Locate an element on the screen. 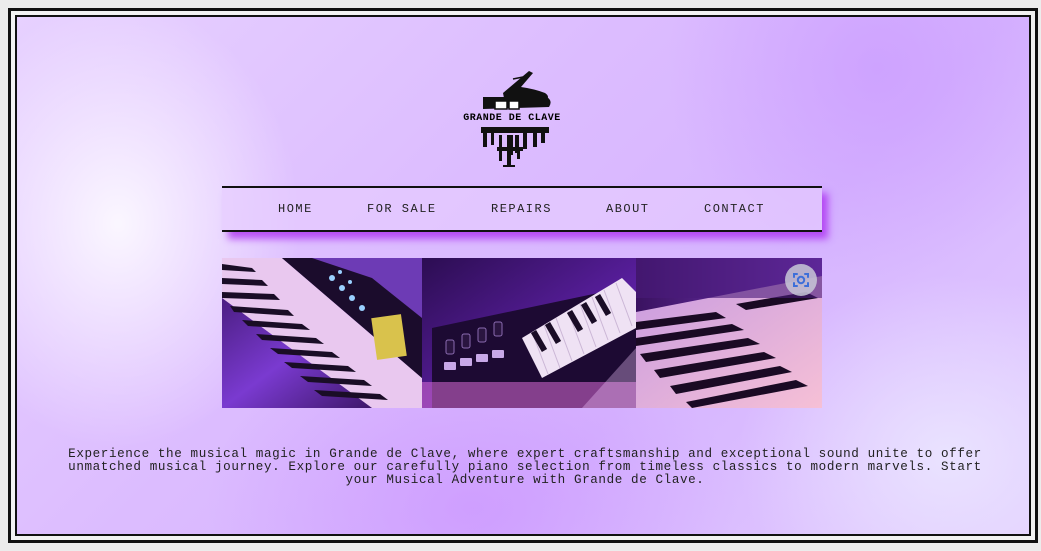 This screenshot has height=551, width=1041. site-logo: GRANDE DE CLAVE is located at coordinates (512, 121).